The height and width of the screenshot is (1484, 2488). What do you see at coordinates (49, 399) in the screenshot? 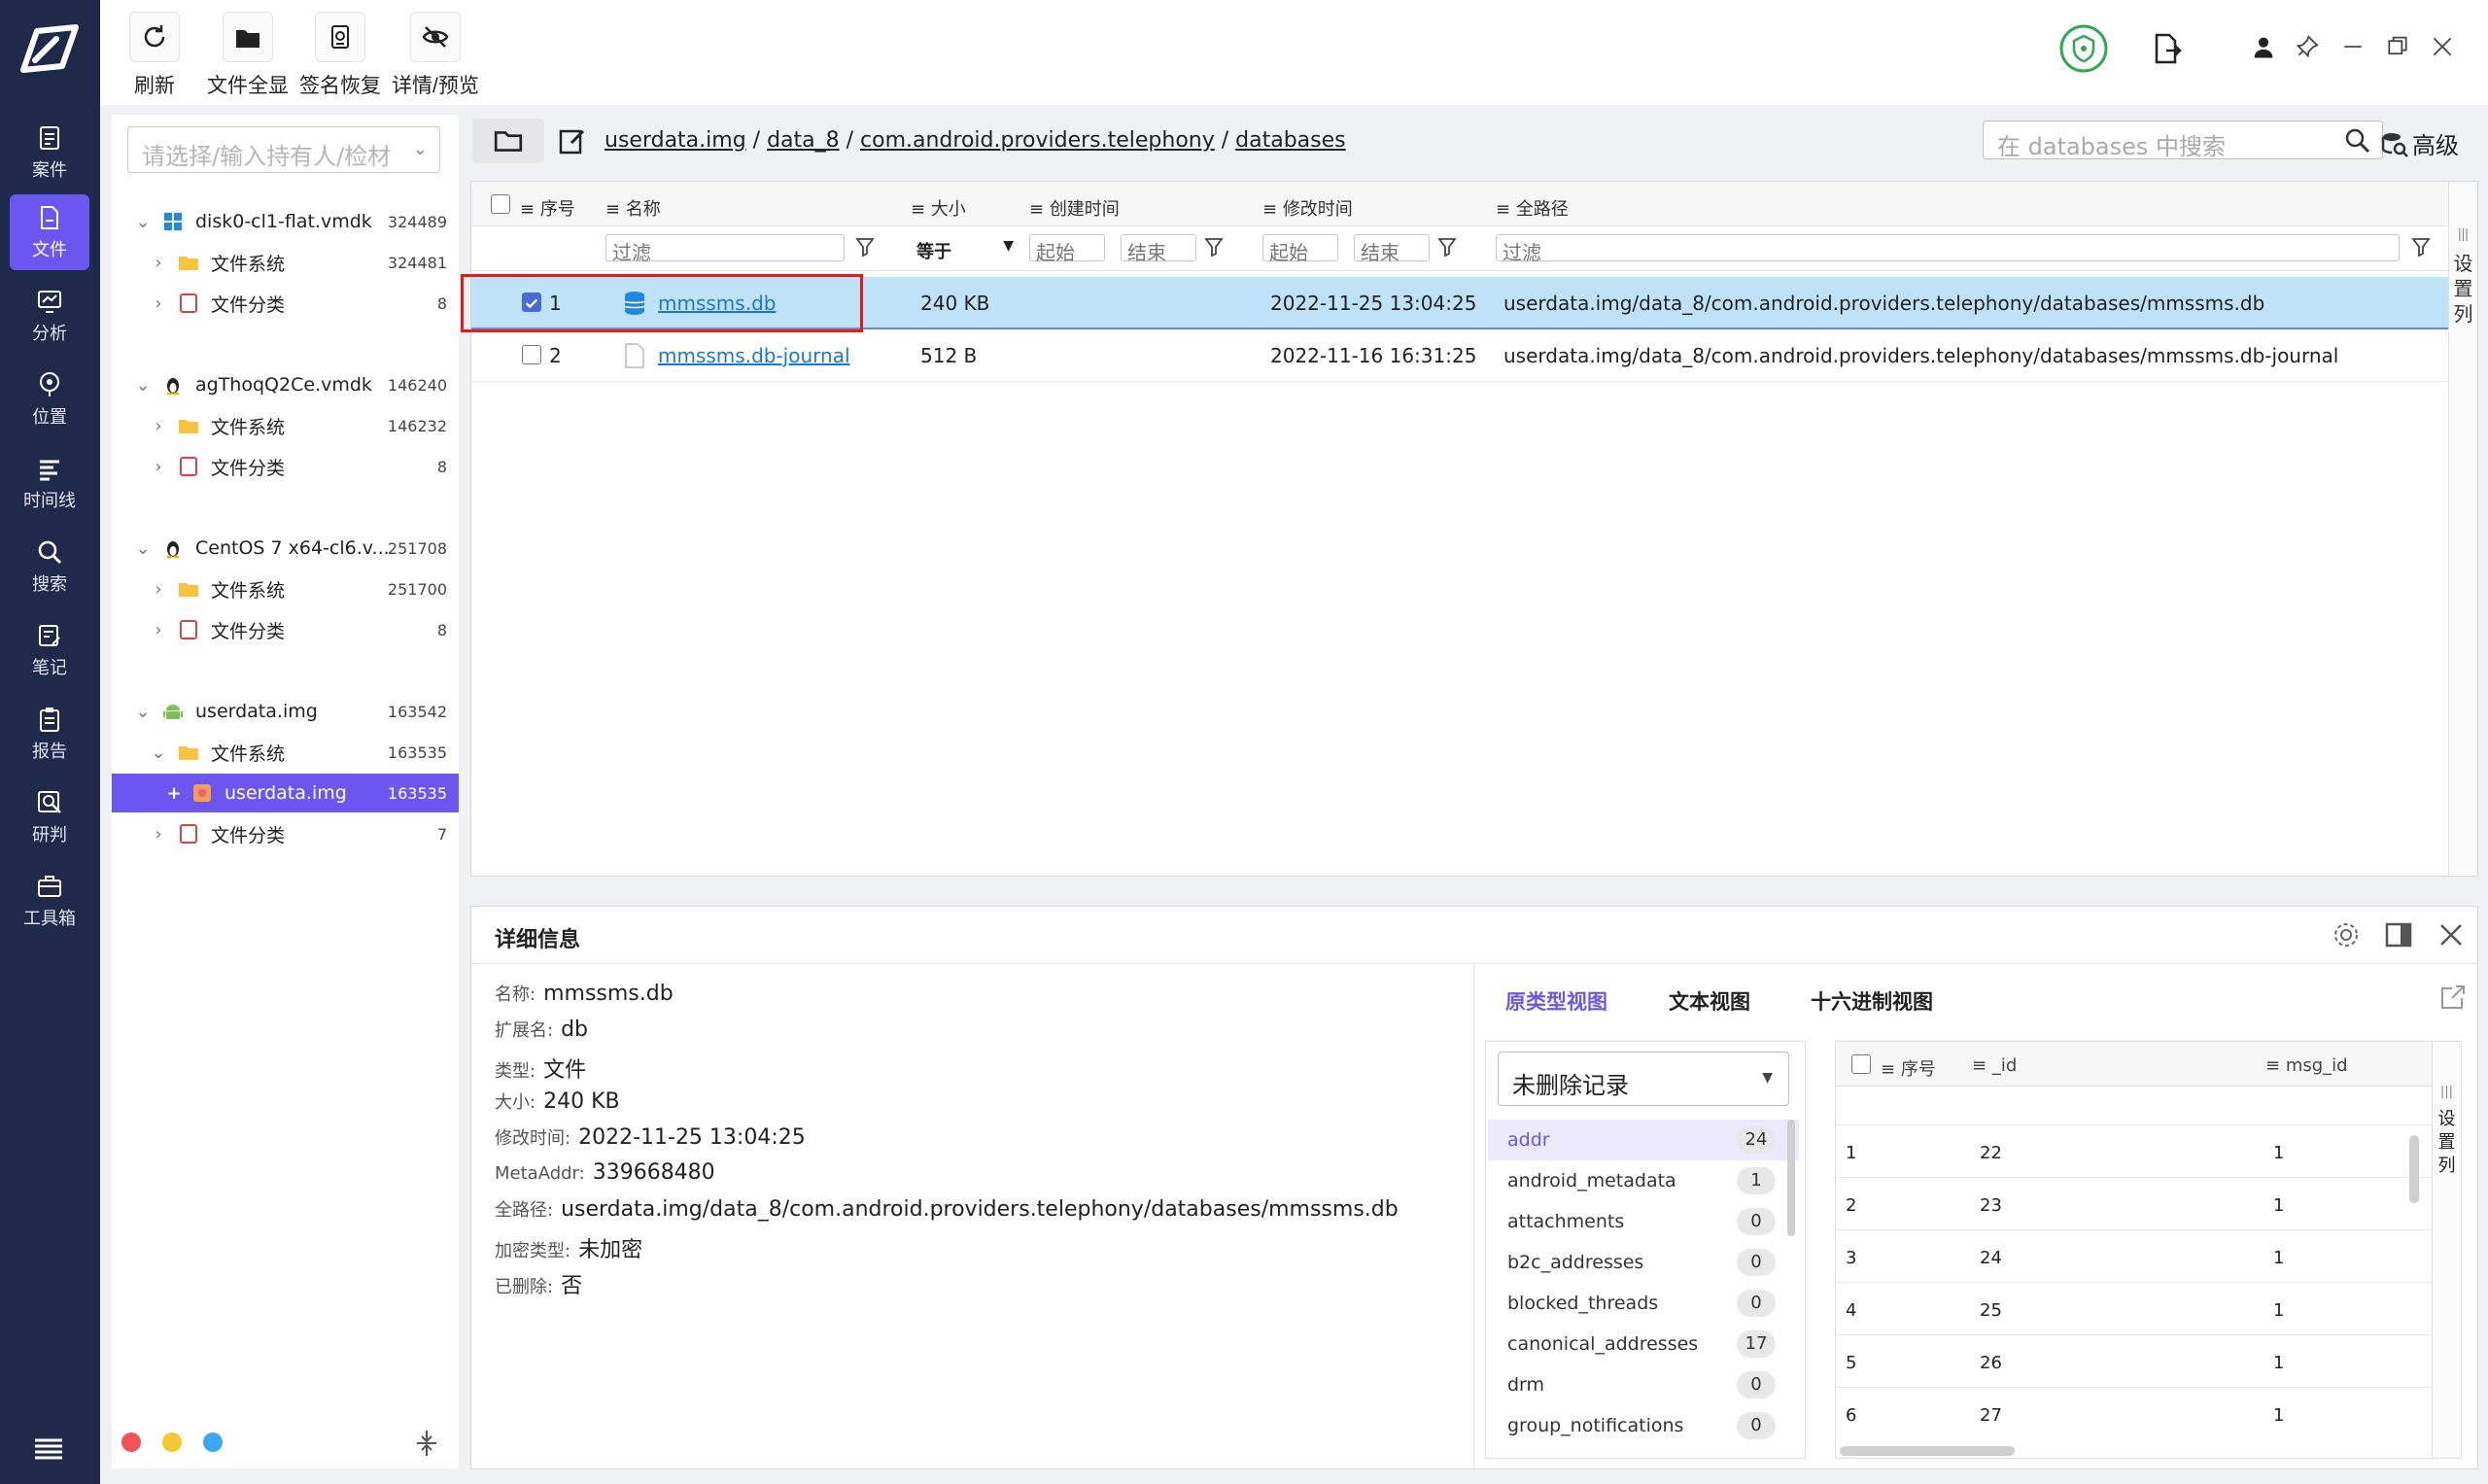
I see `nav-item-location: 位置` at bounding box center [49, 399].